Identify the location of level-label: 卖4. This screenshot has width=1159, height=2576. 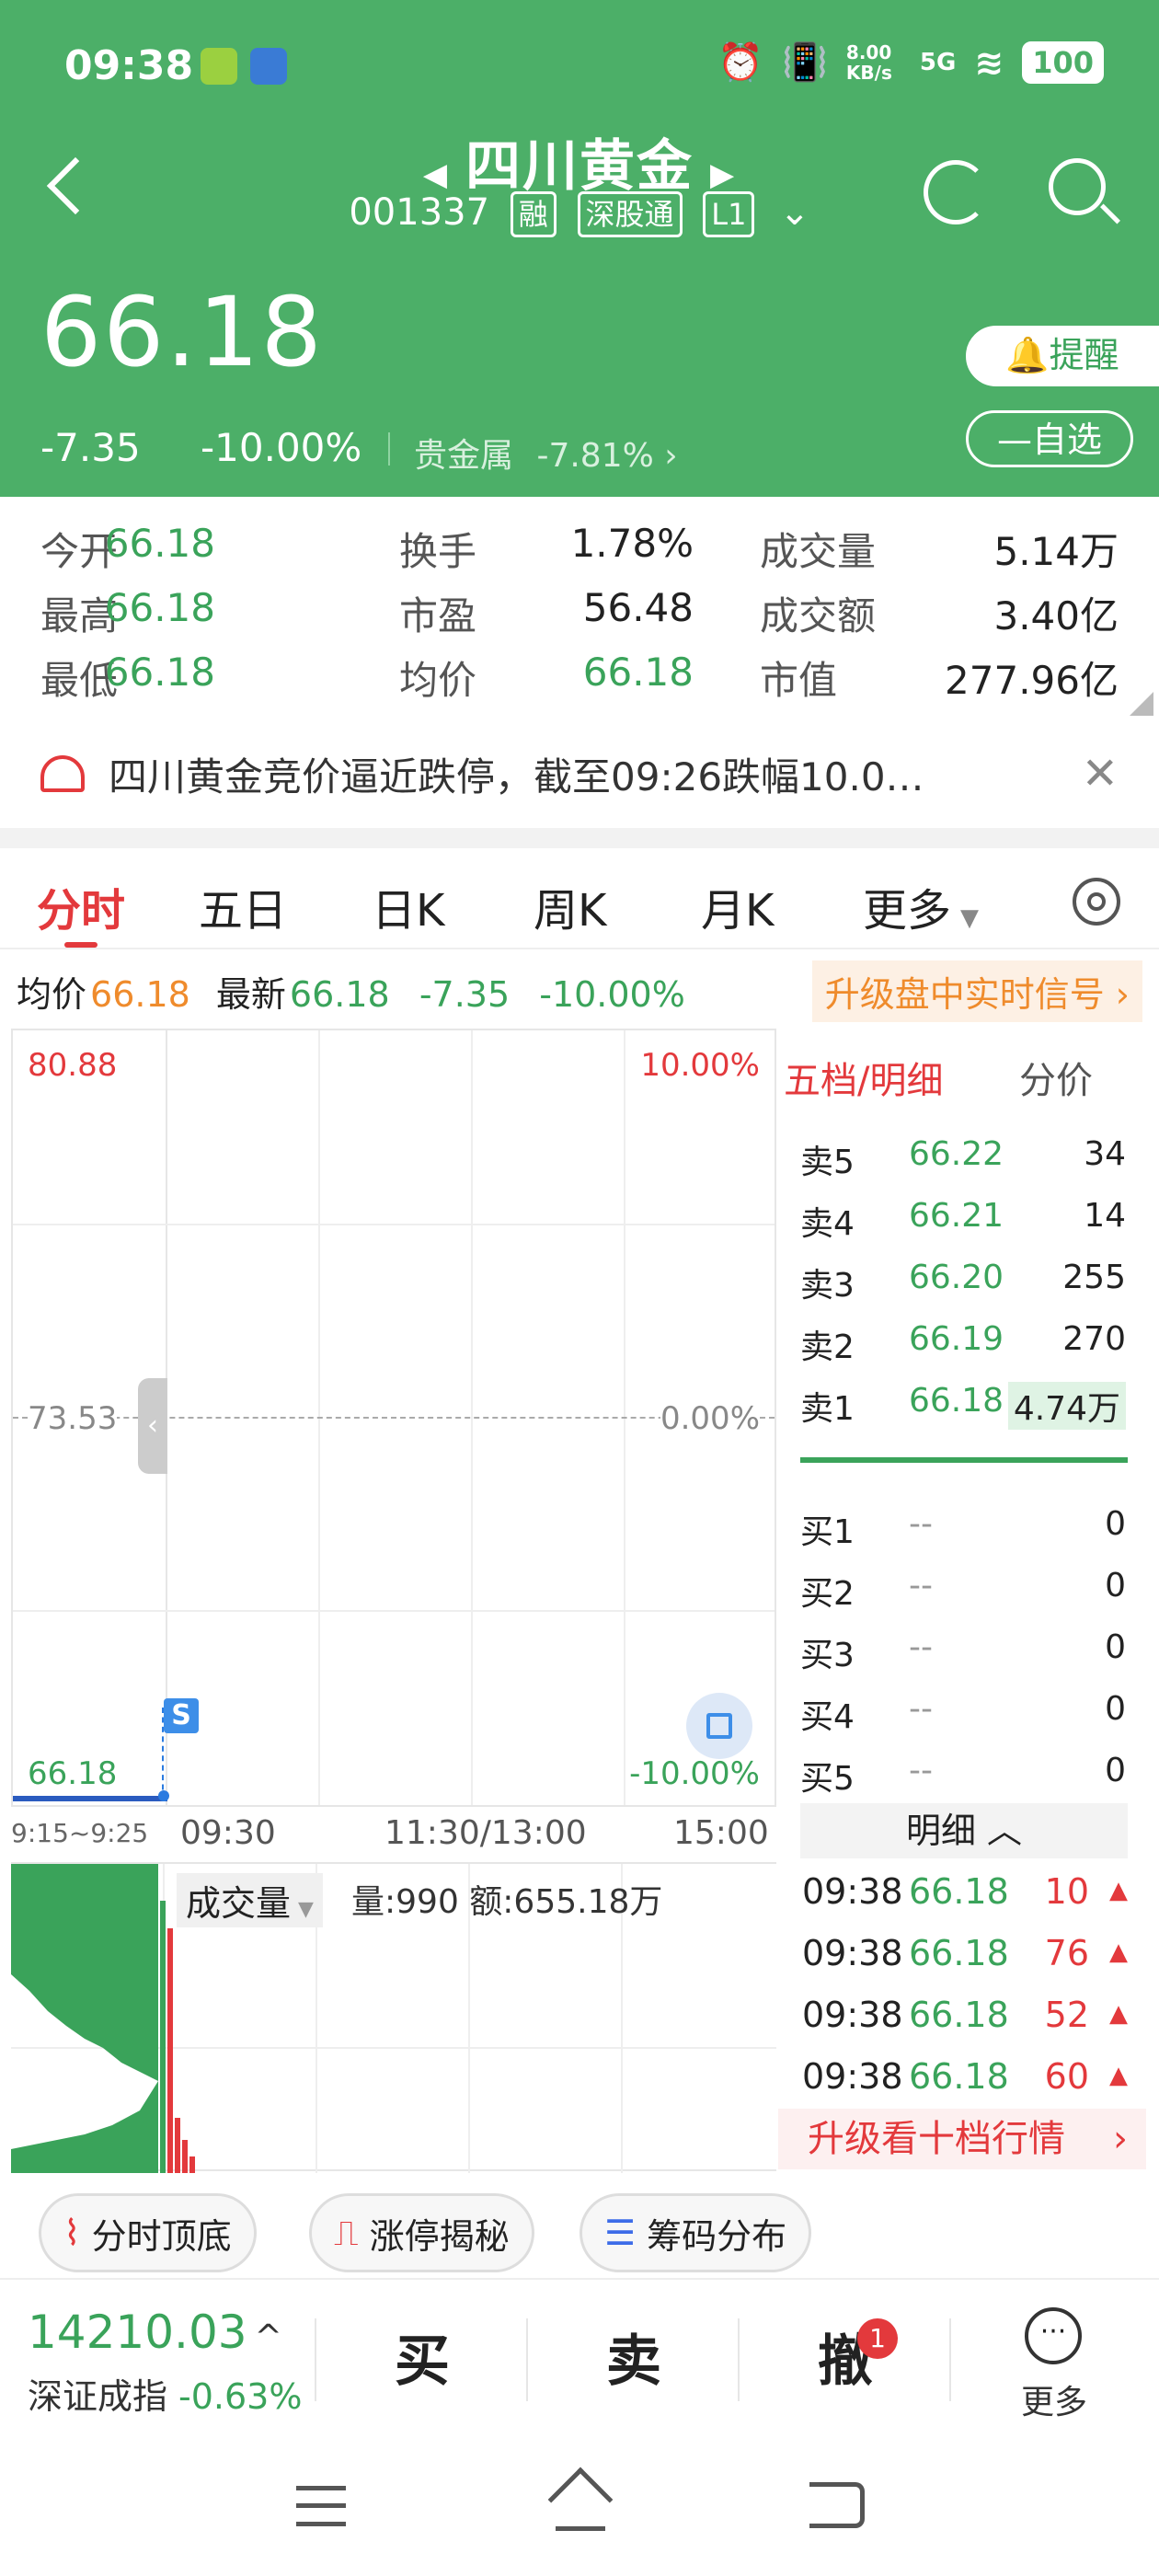
(827, 1224).